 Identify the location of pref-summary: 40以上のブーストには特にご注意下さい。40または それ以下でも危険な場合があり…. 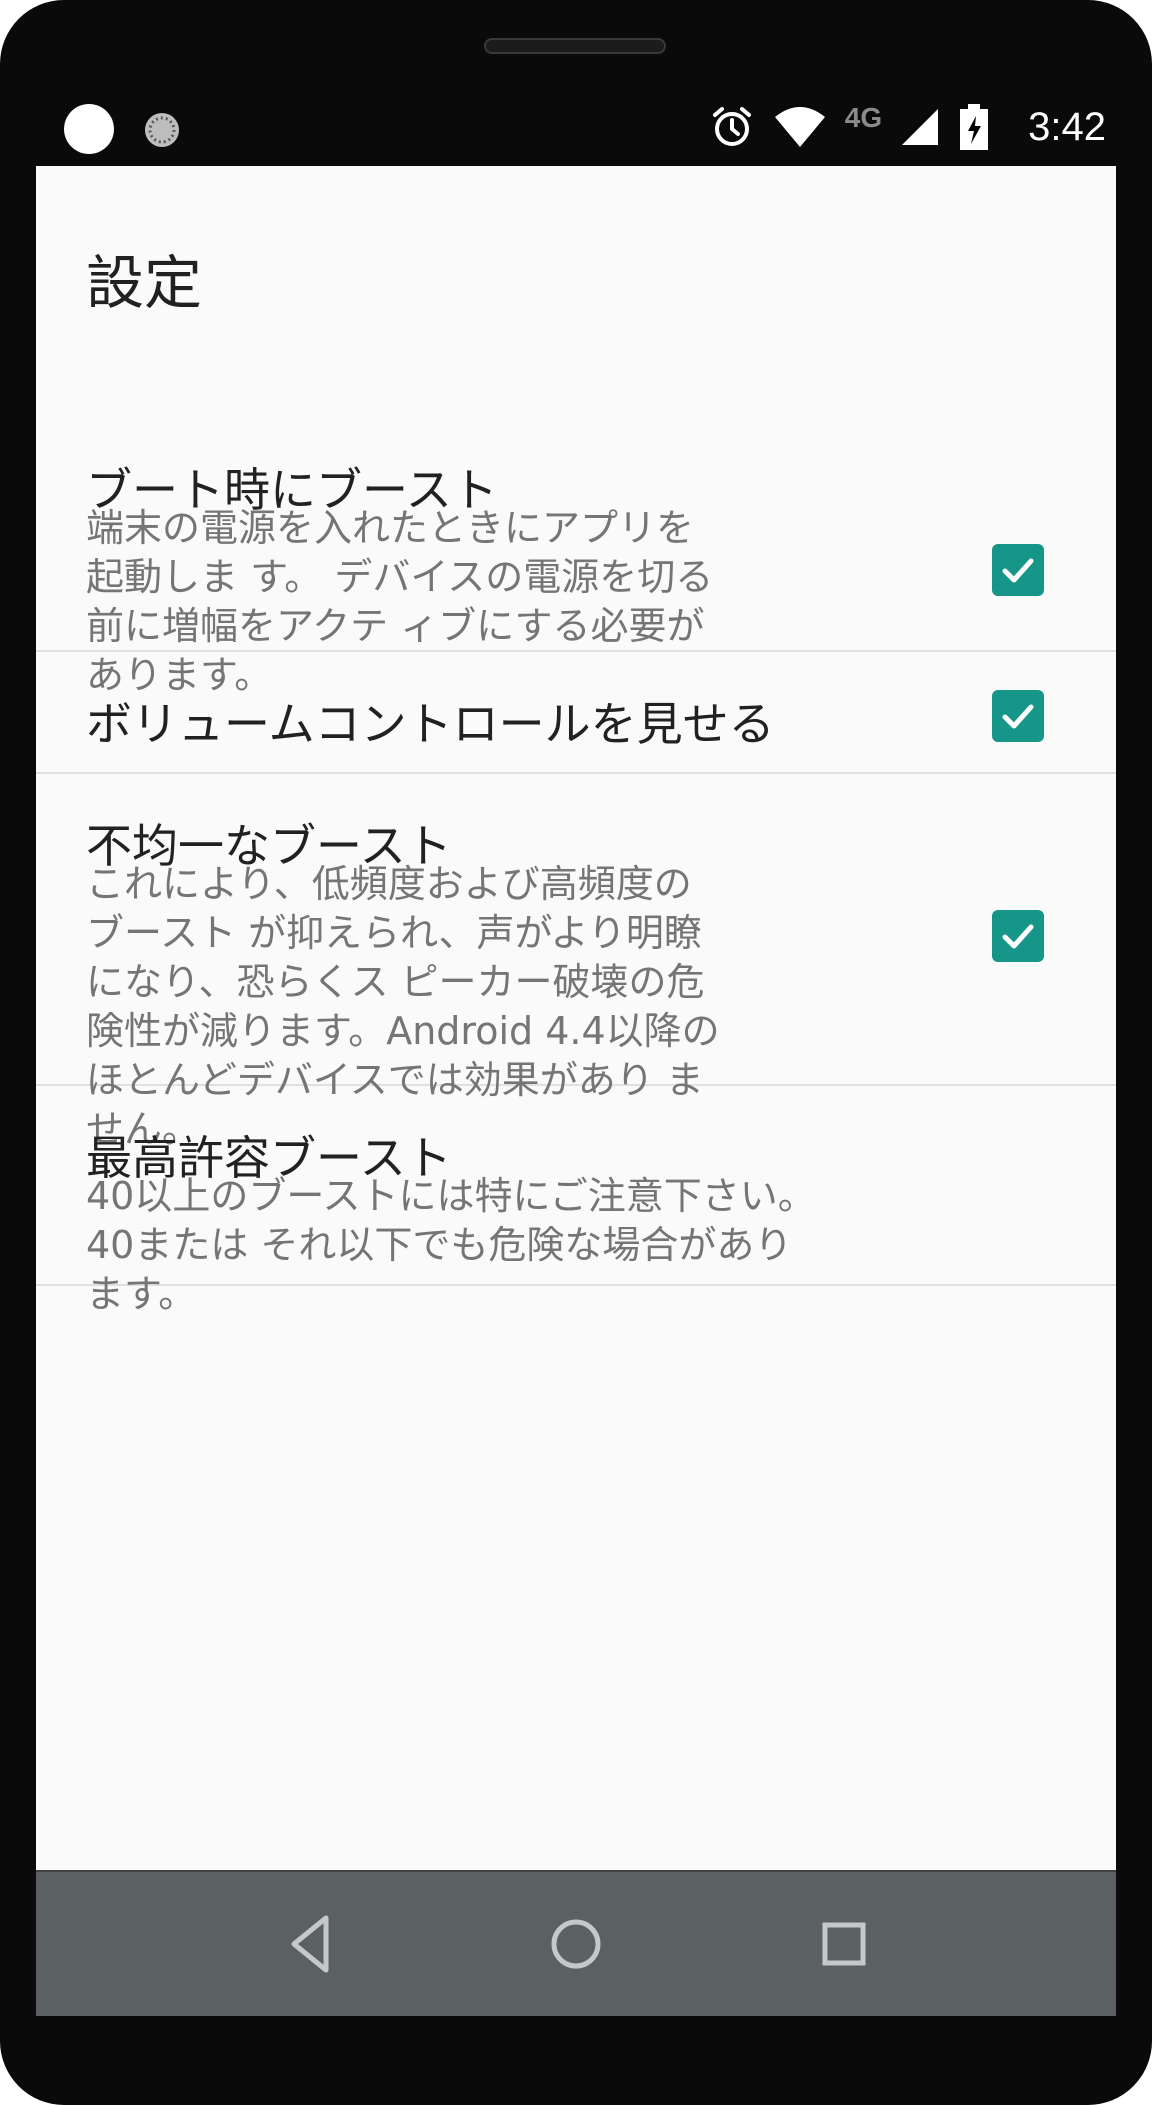
(451, 1245).